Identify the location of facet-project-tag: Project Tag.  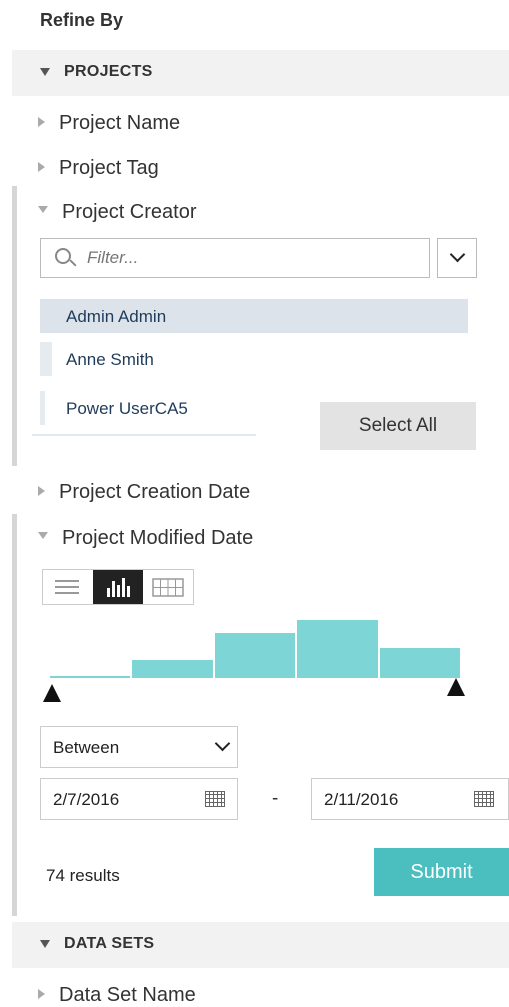
(98, 168).